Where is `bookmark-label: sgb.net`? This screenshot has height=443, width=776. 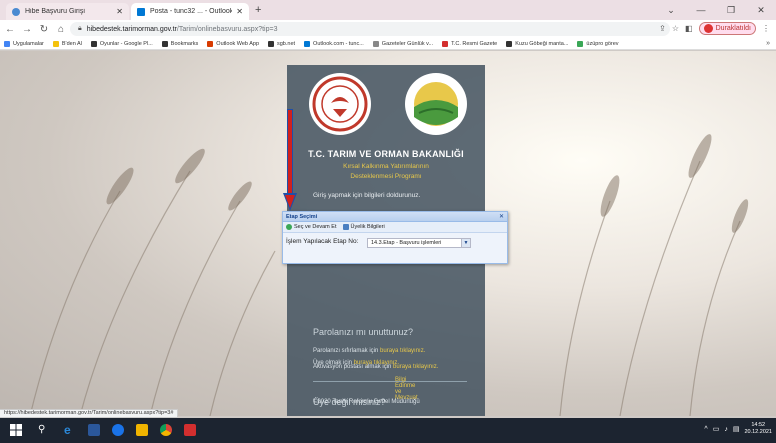
bookmark-label: sgb.net is located at coordinates (286, 43).